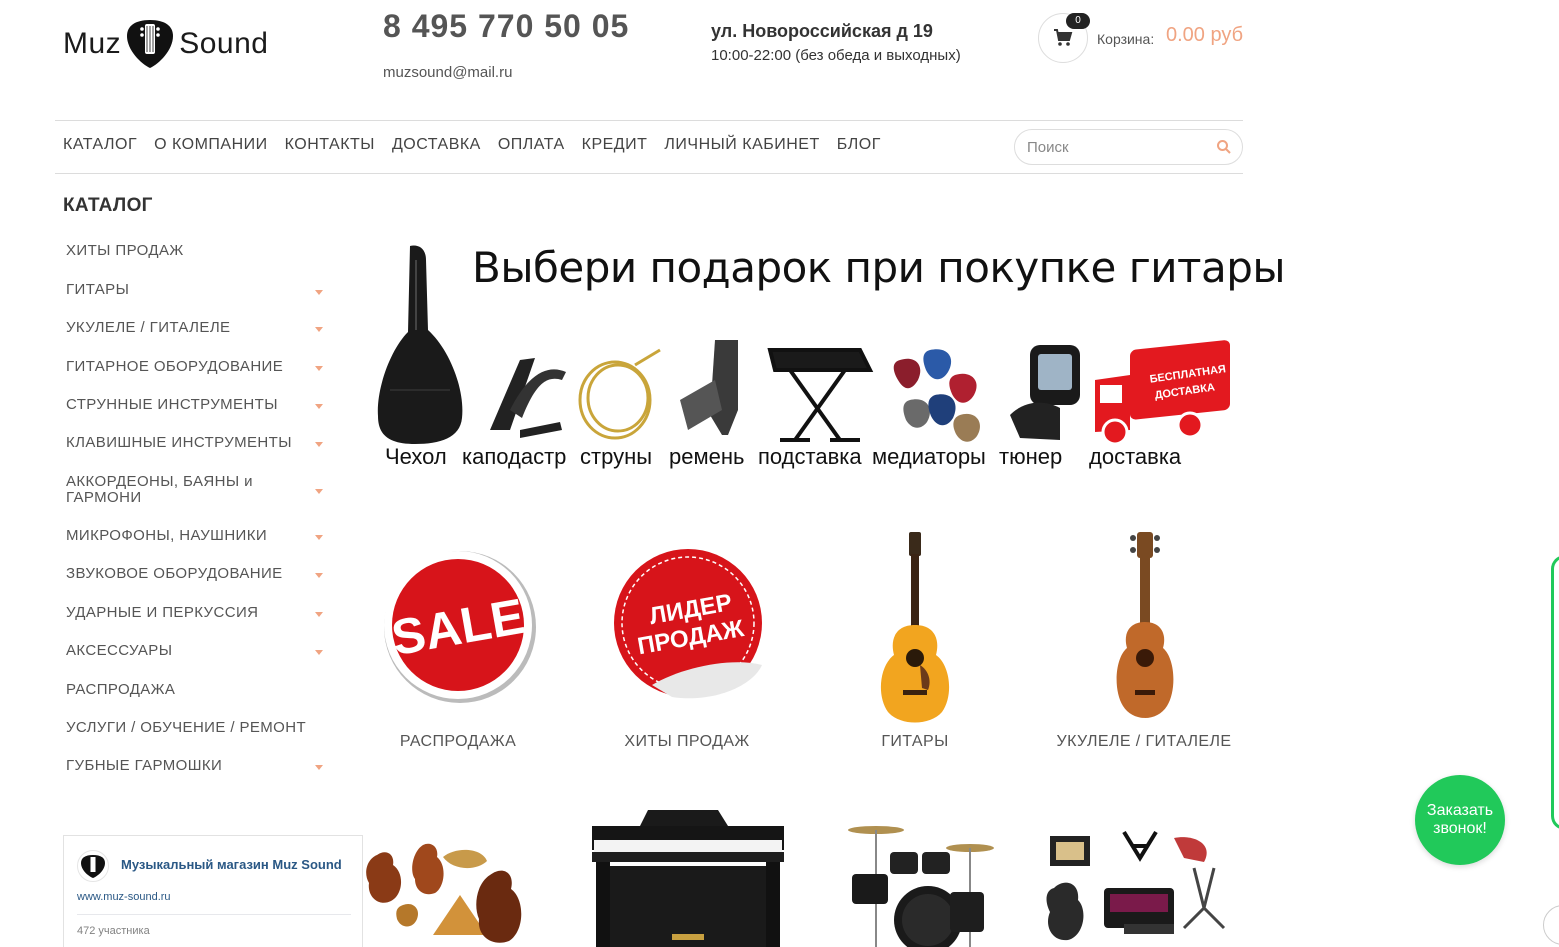  Describe the element at coordinates (1135, 456) in the screenshot. I see `gift-label-delivery: доставка` at that location.